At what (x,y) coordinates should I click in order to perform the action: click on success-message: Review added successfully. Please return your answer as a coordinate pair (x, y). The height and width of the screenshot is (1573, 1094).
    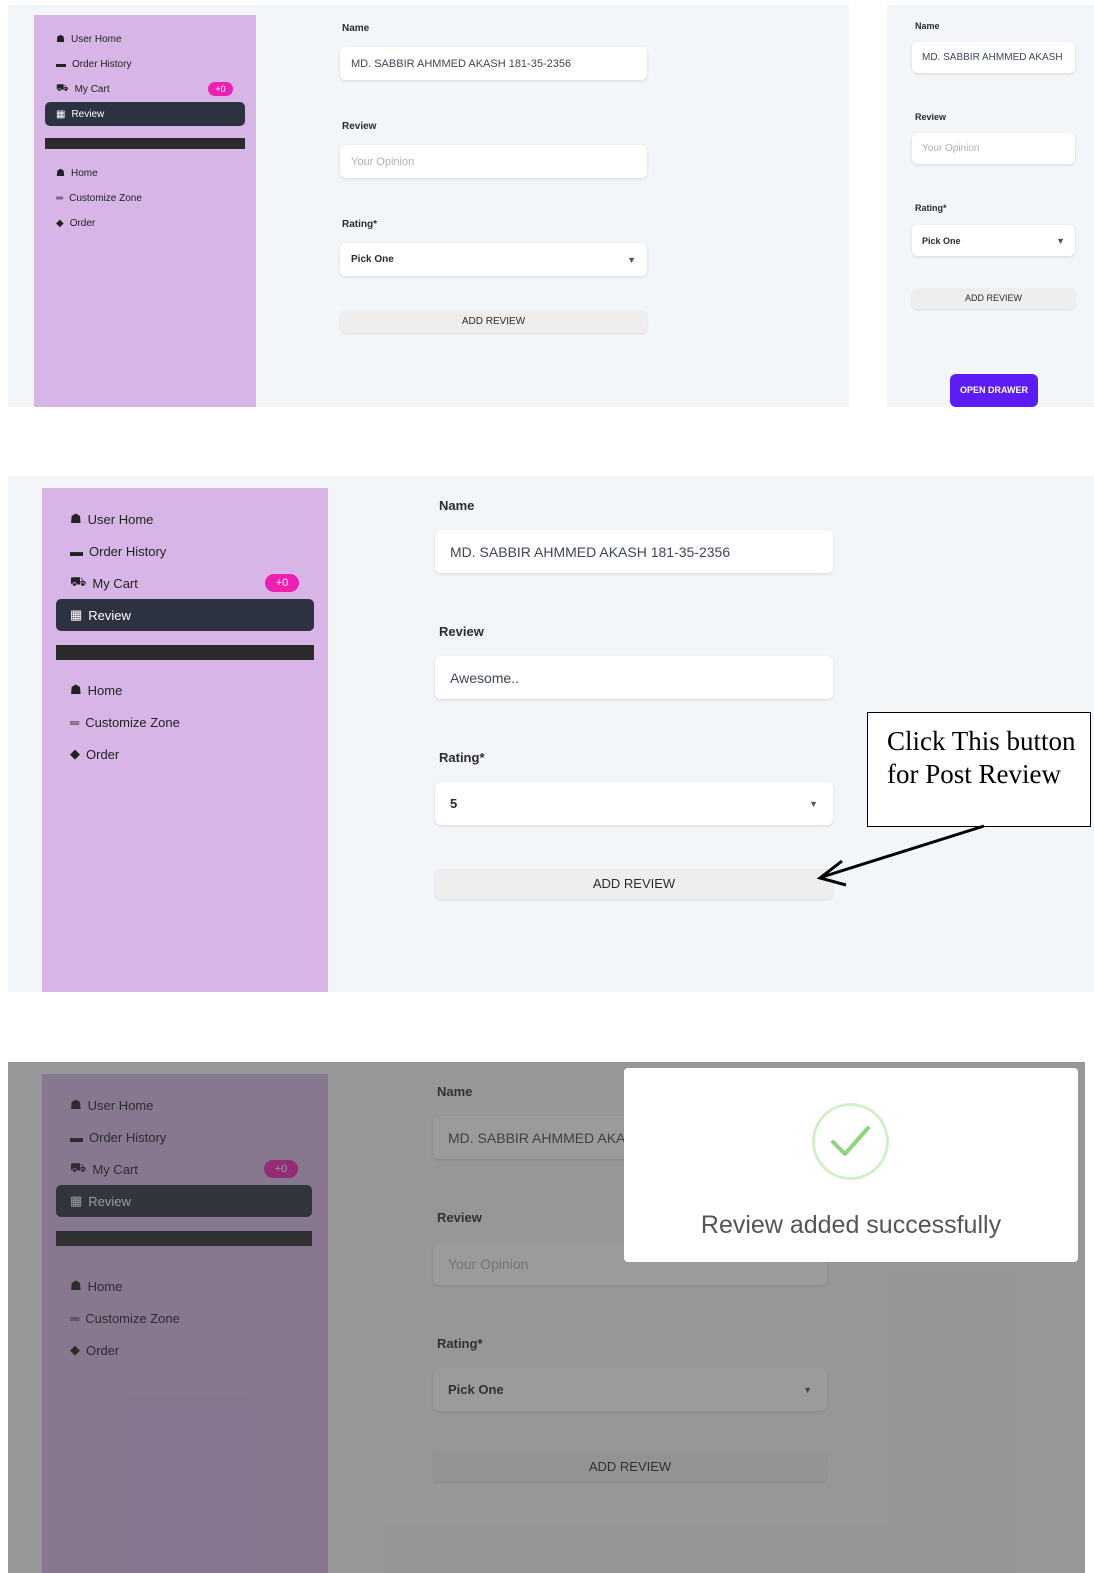
    Looking at the image, I should click on (851, 1225).